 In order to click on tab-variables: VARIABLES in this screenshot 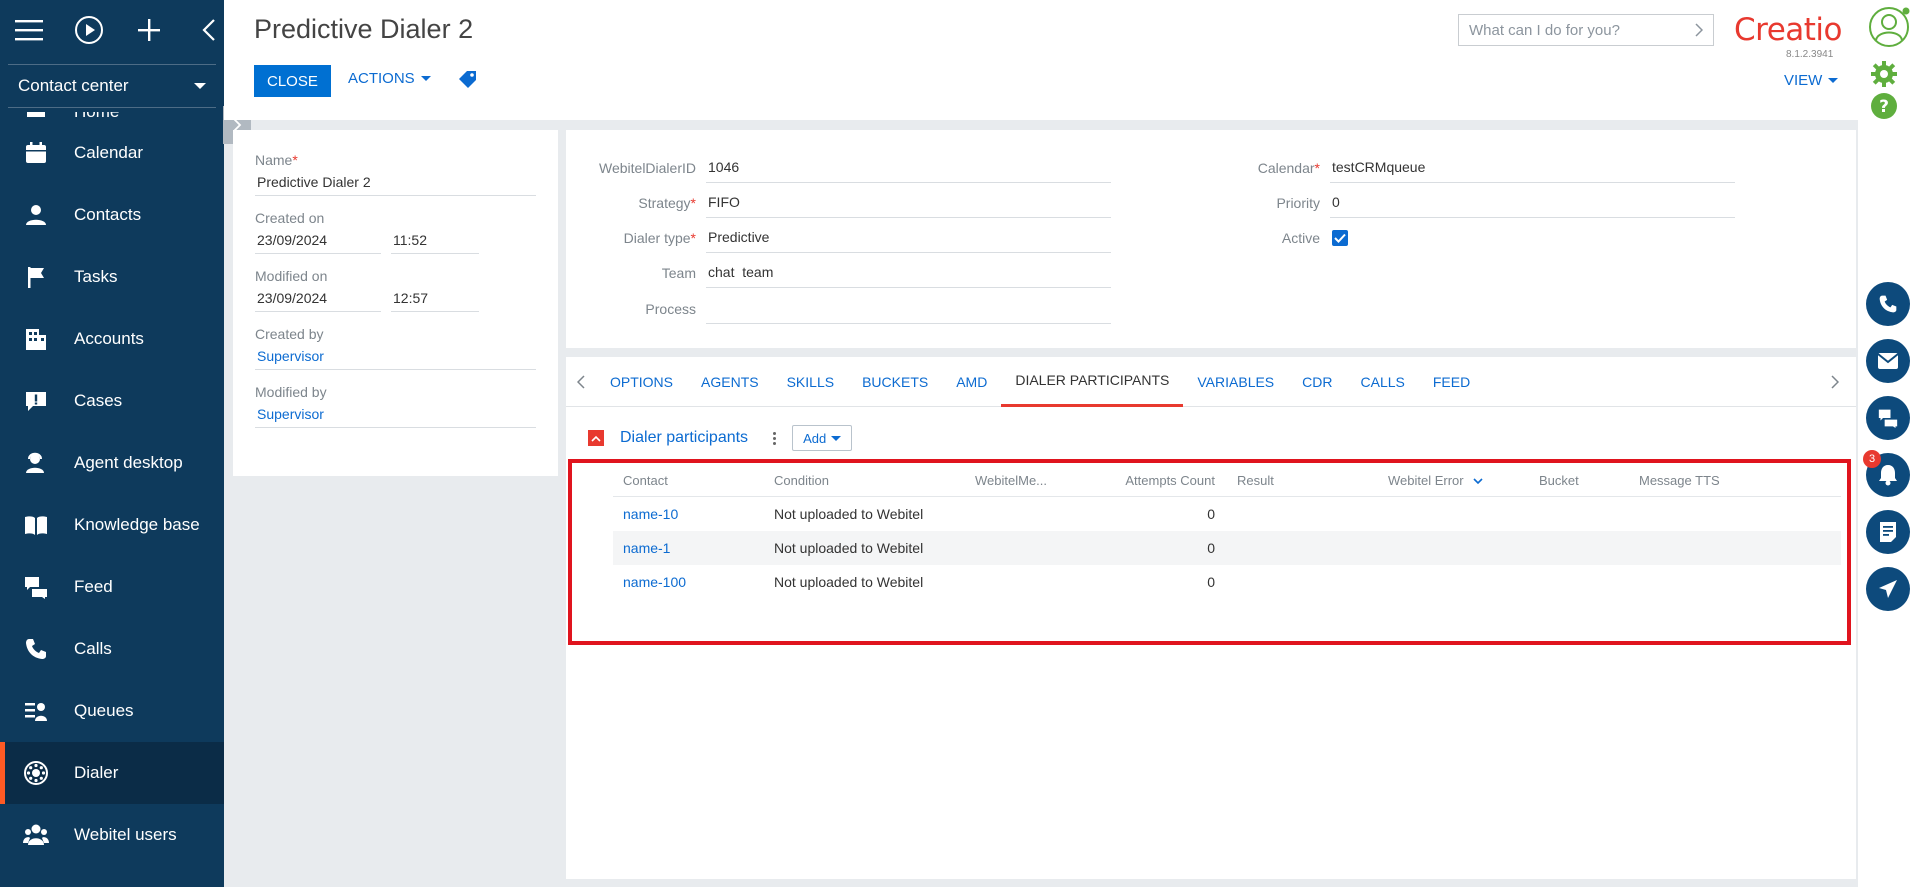, I will do `click(1235, 382)`.